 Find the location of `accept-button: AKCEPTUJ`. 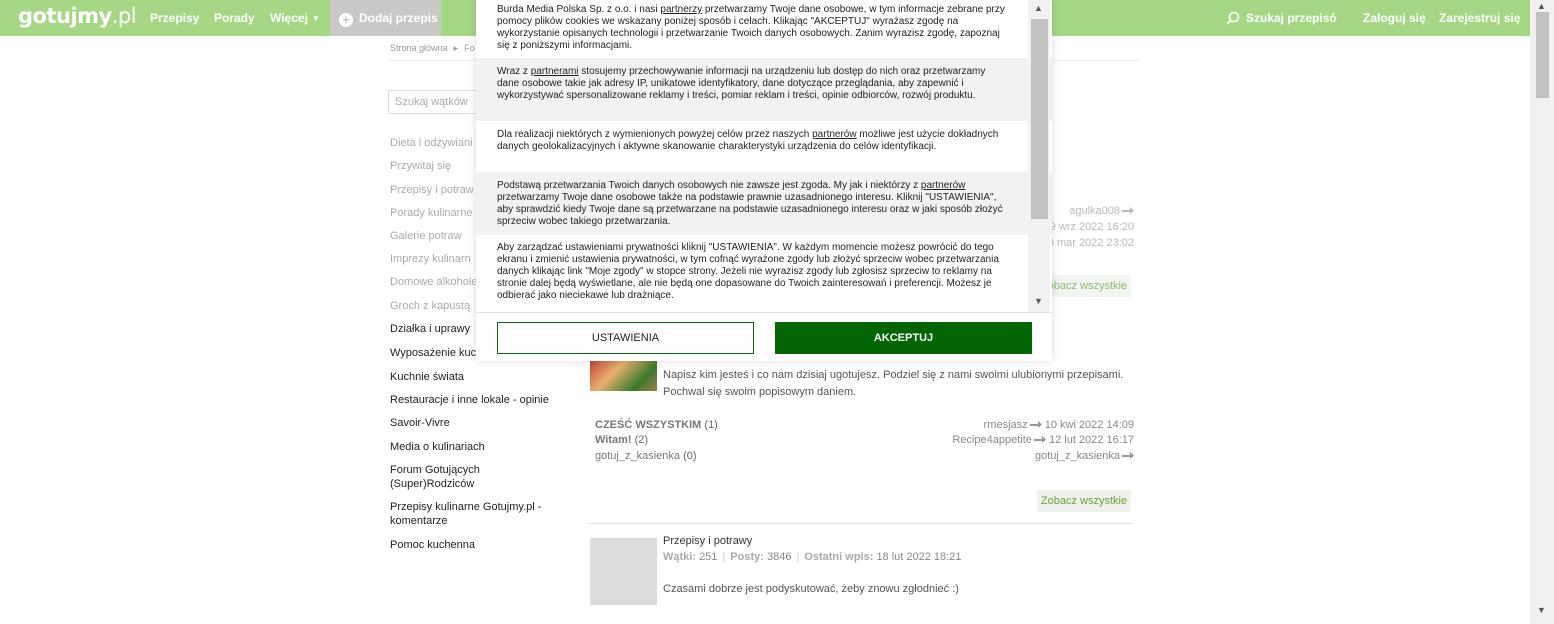

accept-button: AKCEPTUJ is located at coordinates (903, 338).